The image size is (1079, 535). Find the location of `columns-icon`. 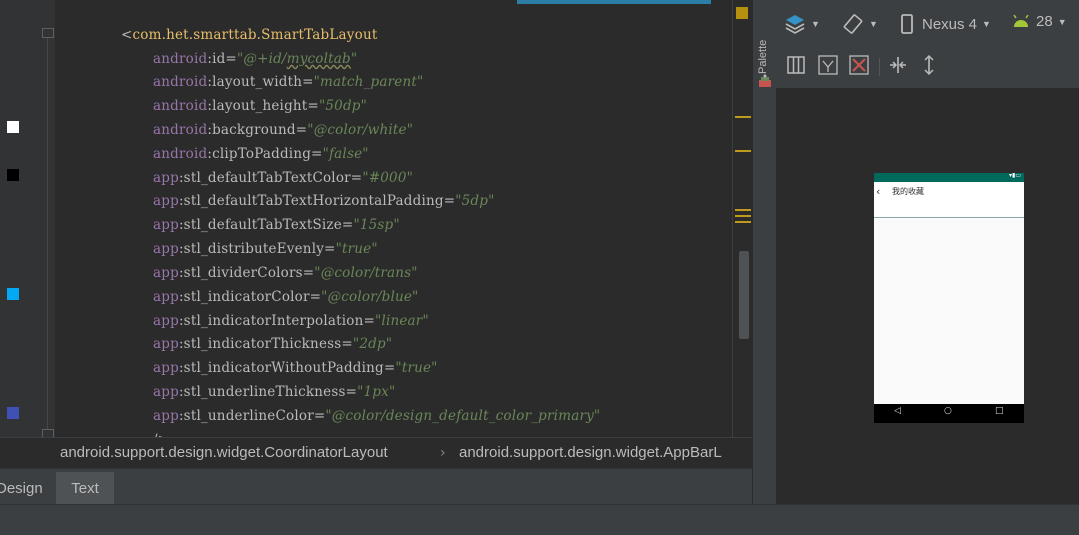

columns-icon is located at coordinates (796, 65).